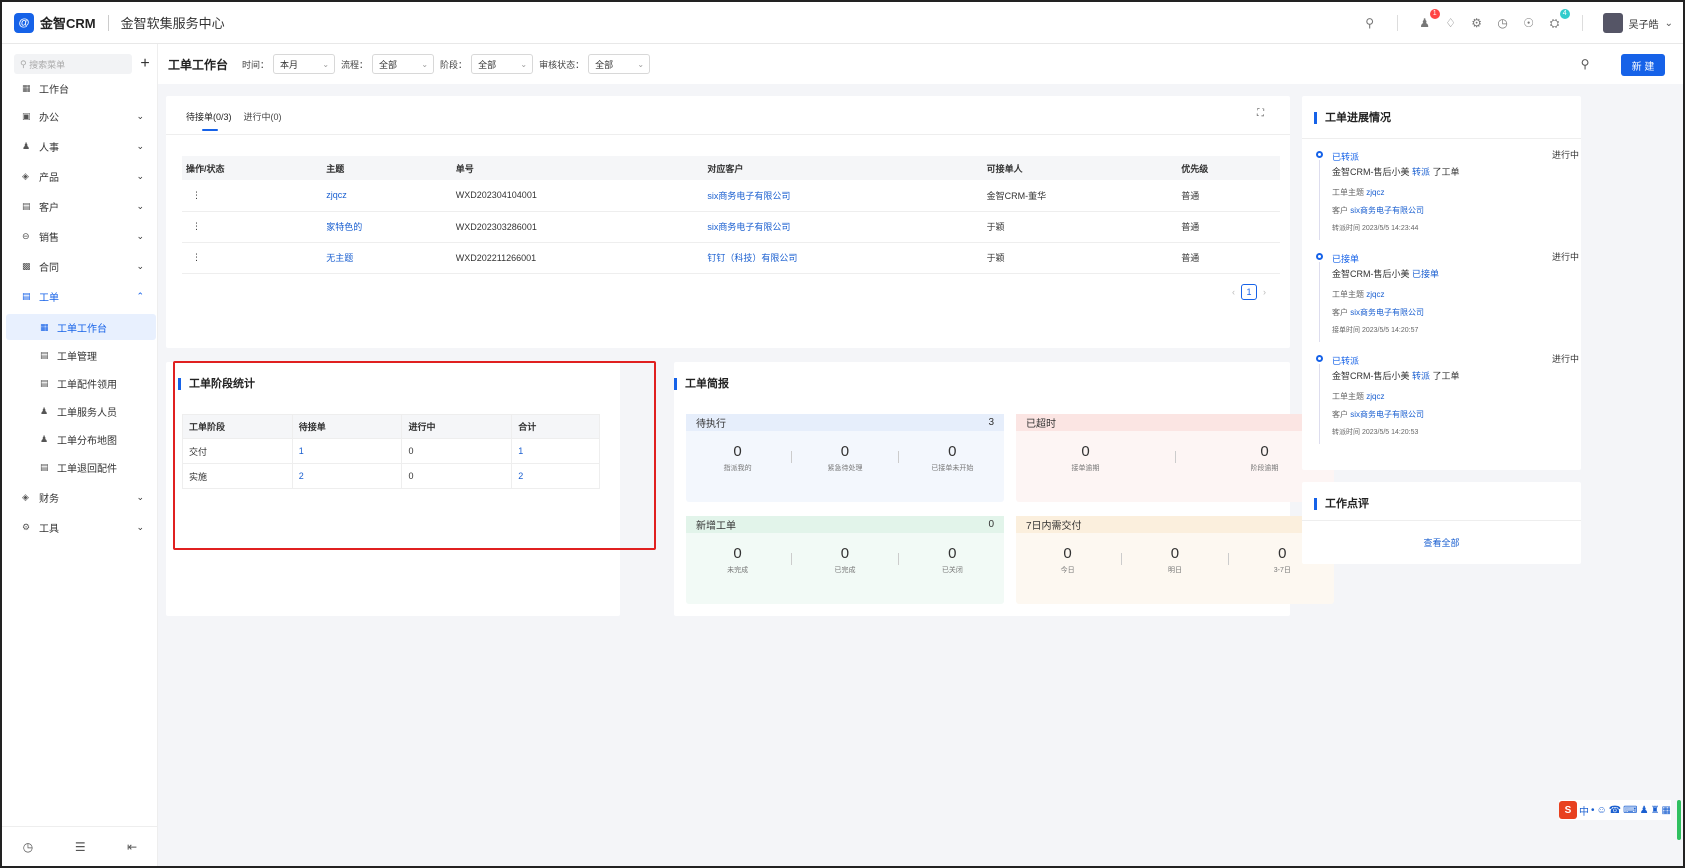  Describe the element at coordinates (502, 64) in the screenshot. I see `stage-filter-select: 全部 ⌄` at that location.